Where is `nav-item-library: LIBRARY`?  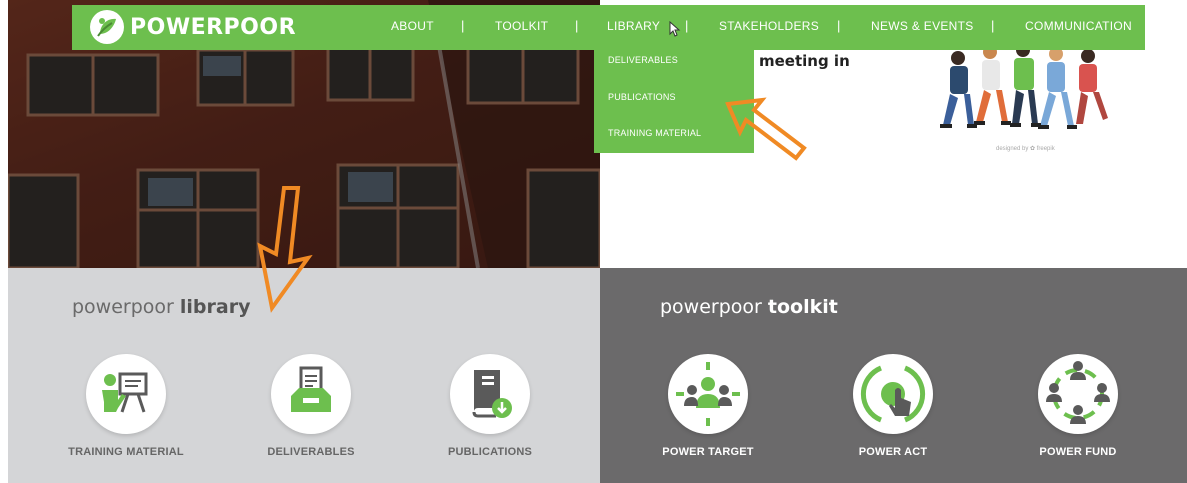 nav-item-library: LIBRARY is located at coordinates (633, 26).